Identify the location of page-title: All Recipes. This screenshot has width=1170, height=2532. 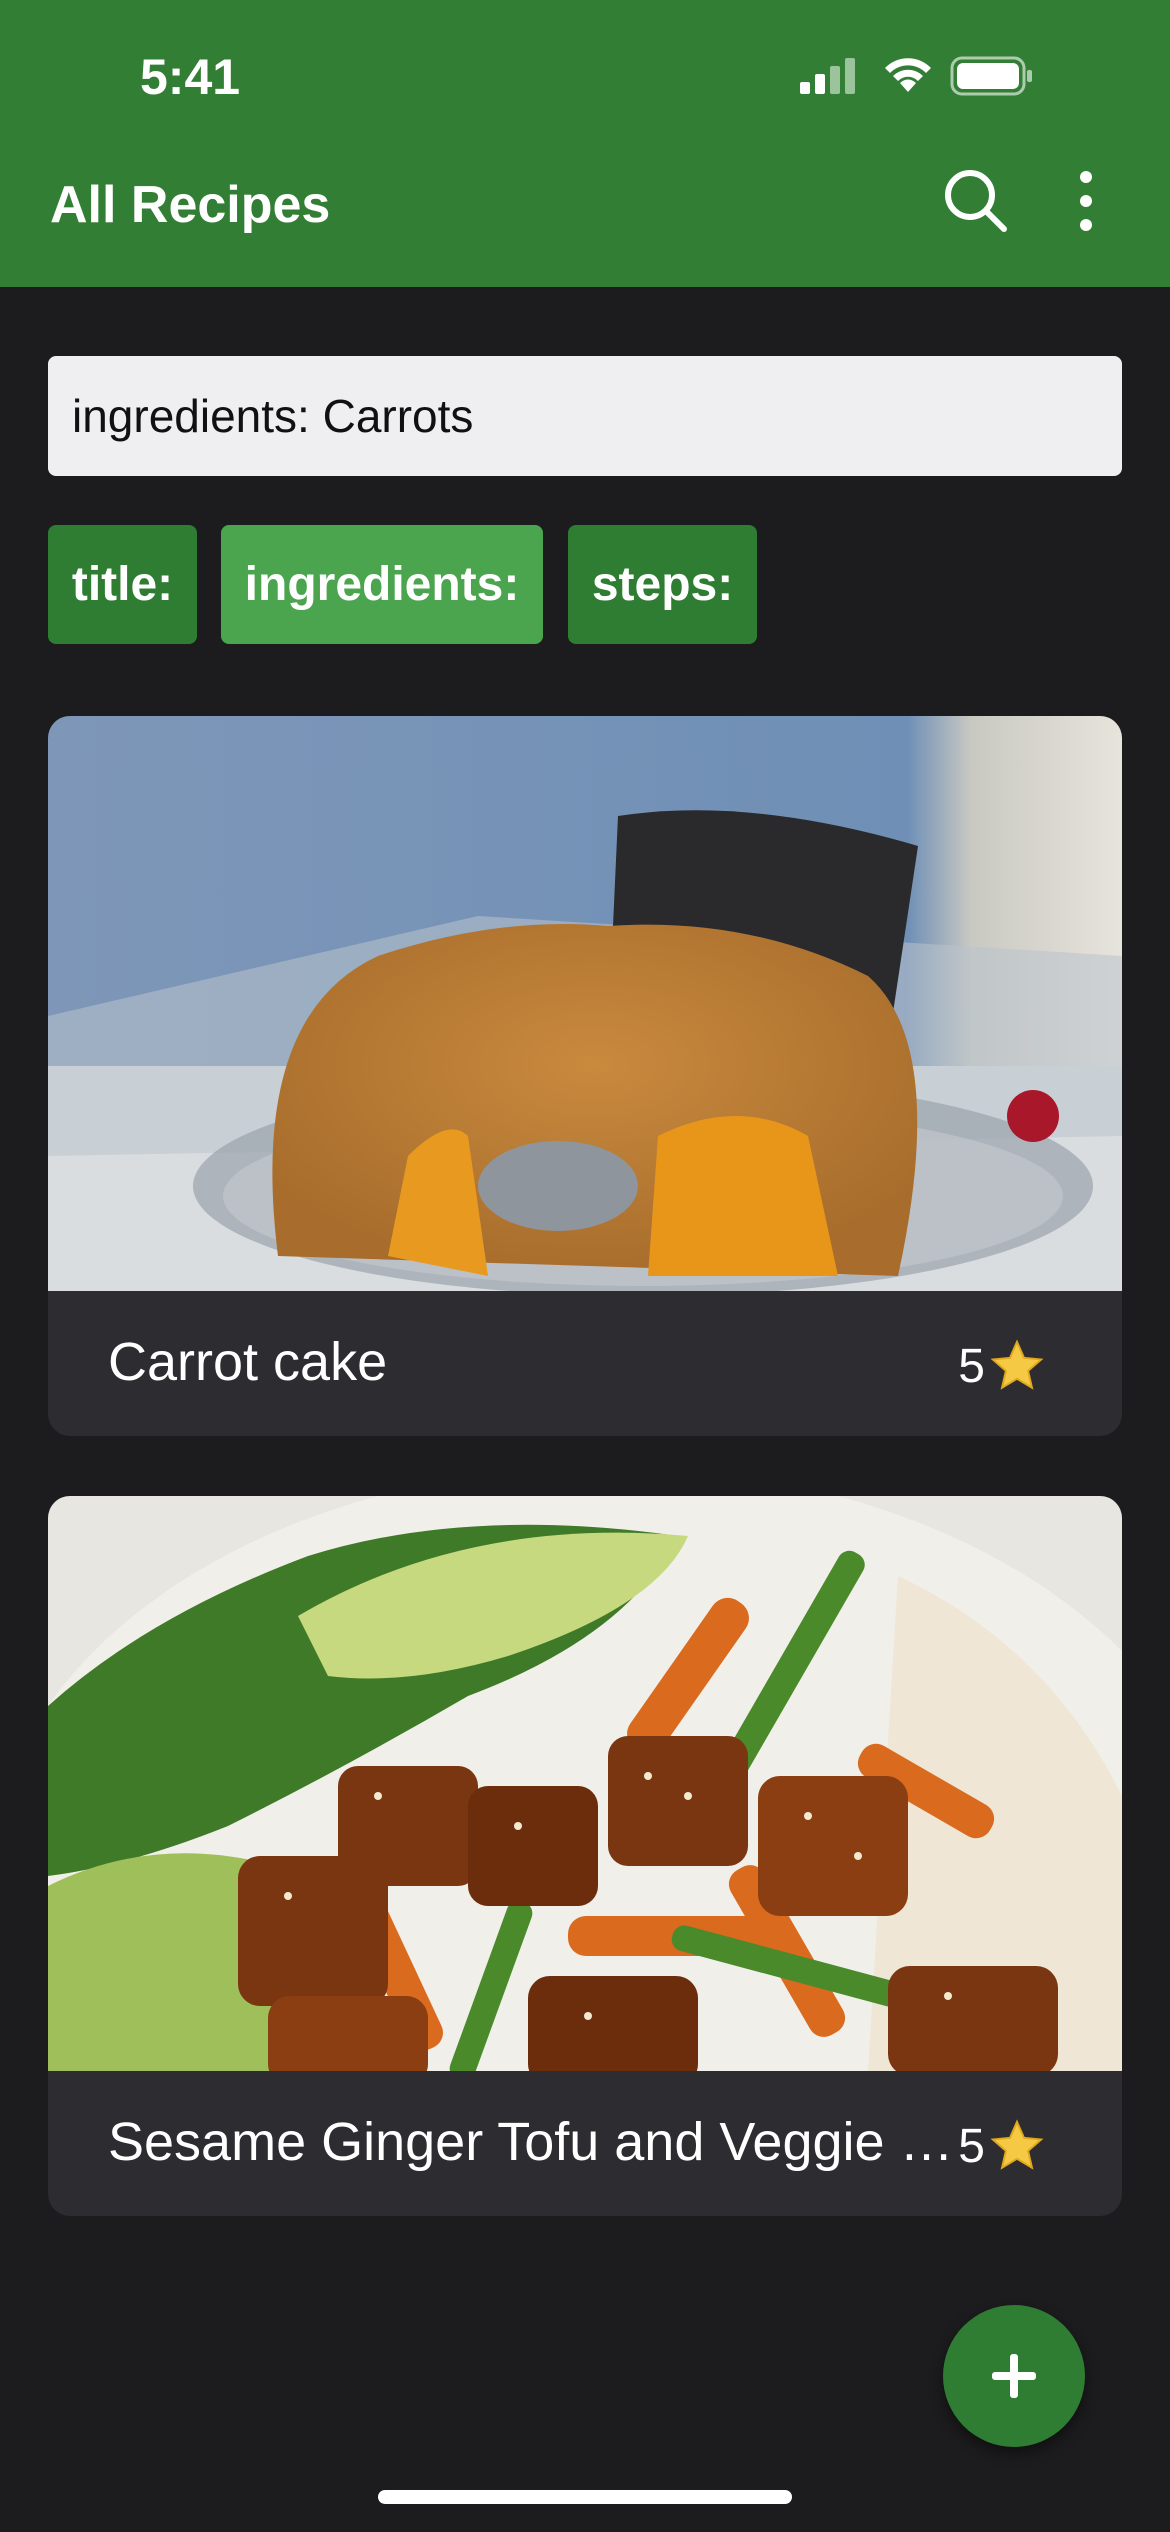
(190, 205).